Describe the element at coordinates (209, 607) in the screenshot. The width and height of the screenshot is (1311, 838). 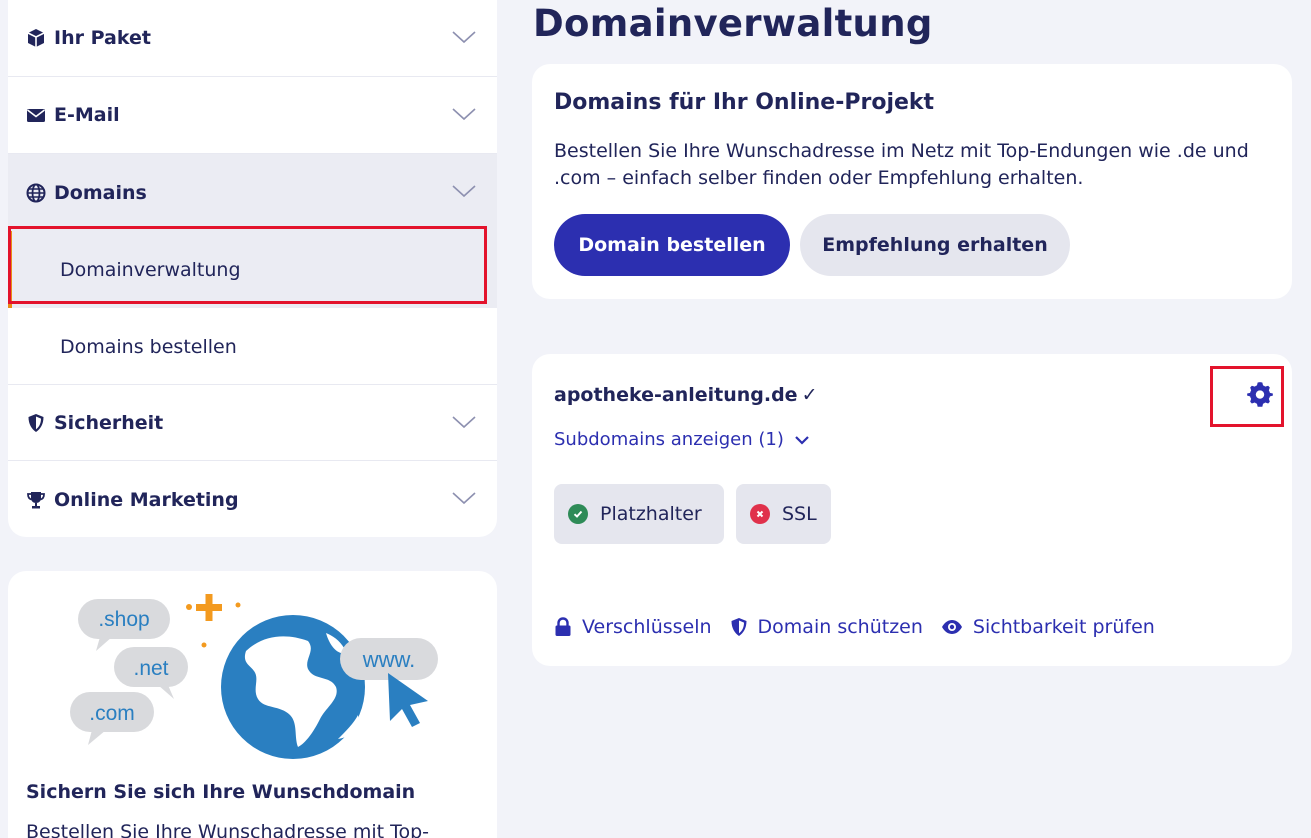
I see `plus-icon` at that location.